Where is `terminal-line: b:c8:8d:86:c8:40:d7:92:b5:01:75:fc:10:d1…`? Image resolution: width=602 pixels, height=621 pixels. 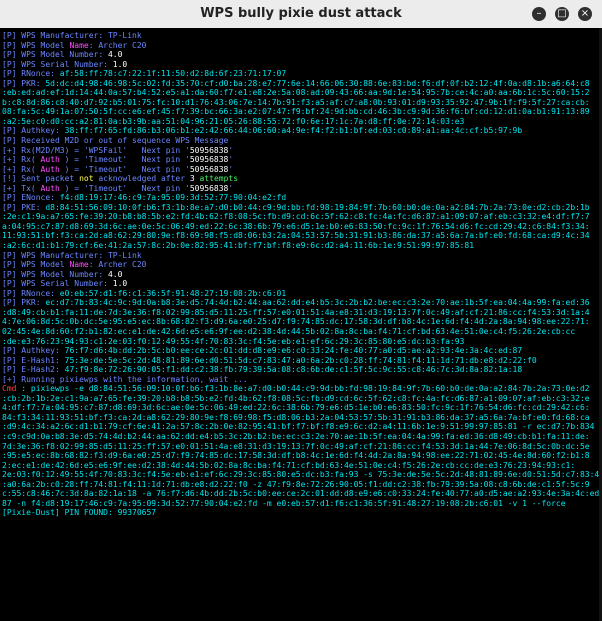
terminal-line: b:c8:8d:86:c8:40:d7:92:b5:01:75:fc:10:d1… is located at coordinates (301, 103).